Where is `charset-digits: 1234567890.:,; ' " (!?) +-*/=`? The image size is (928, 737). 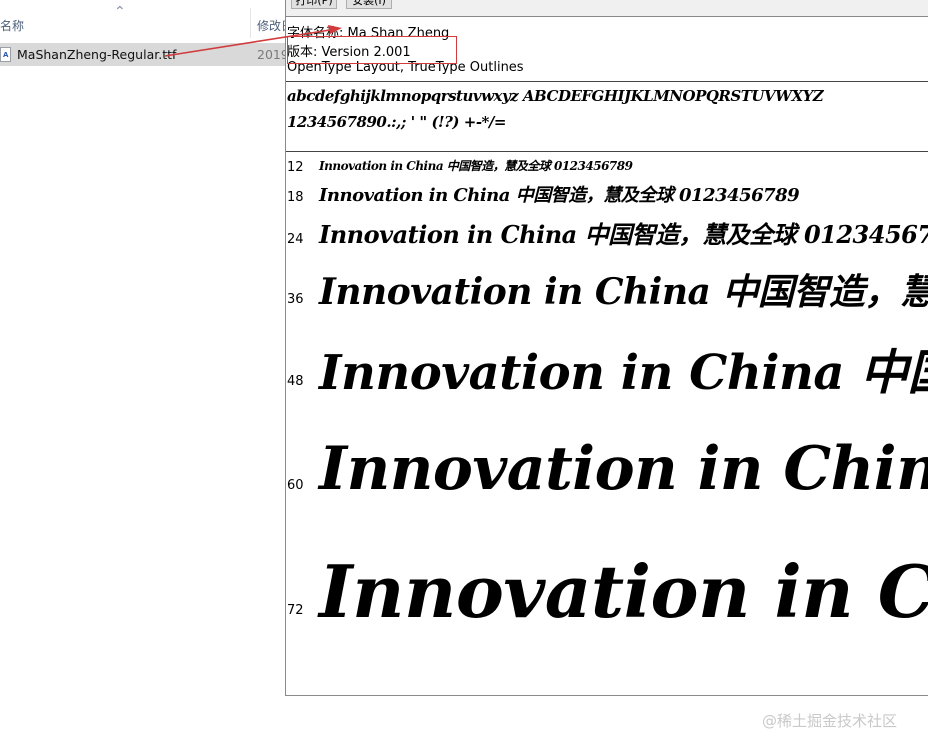 charset-digits: 1234567890.:,; ' " (!?) +-*/= is located at coordinates (396, 122).